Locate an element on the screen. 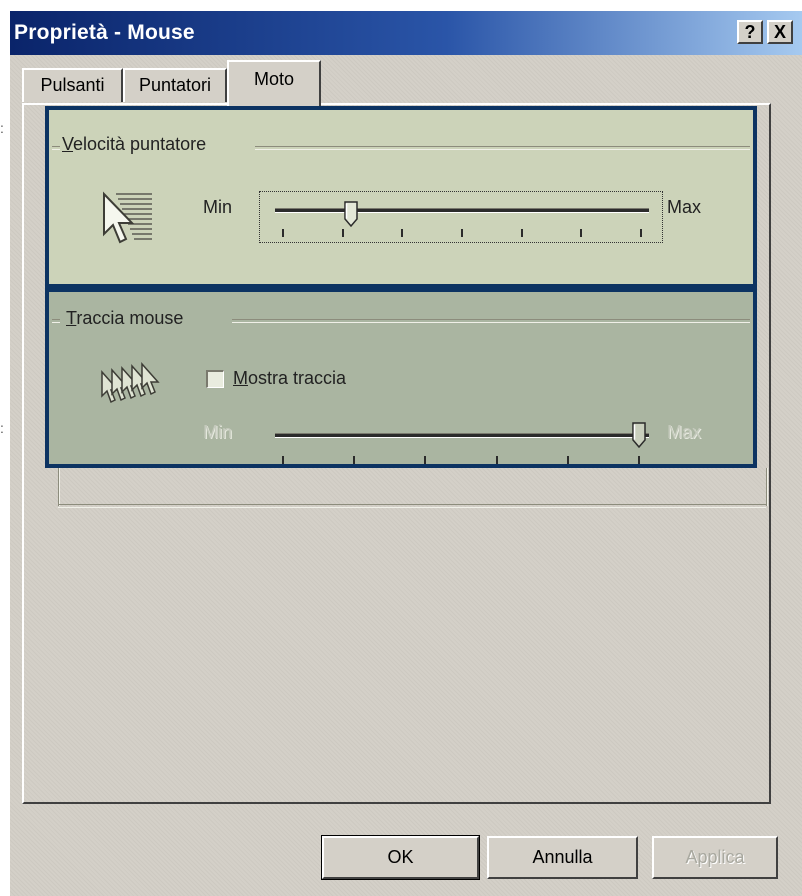 This screenshot has width=802, height=896. pointer-speed-group-title: Velocità puntatore is located at coordinates (134, 144).